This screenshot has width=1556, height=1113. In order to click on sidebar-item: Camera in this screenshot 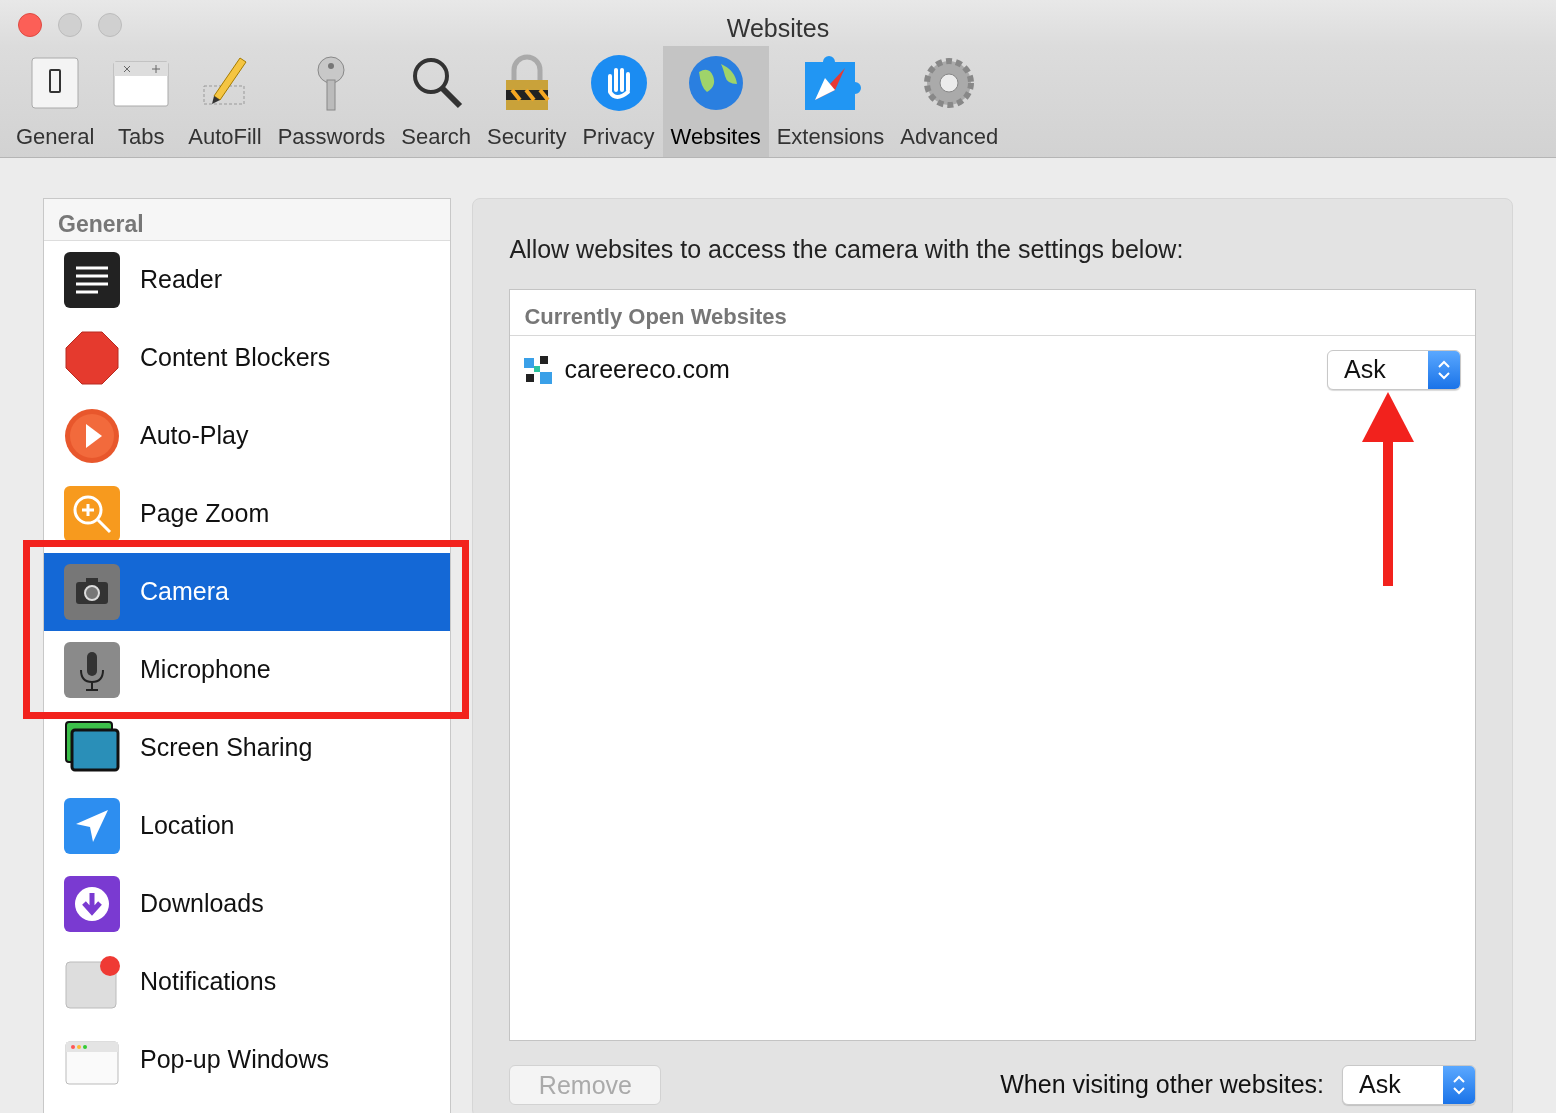, I will do `click(247, 592)`.